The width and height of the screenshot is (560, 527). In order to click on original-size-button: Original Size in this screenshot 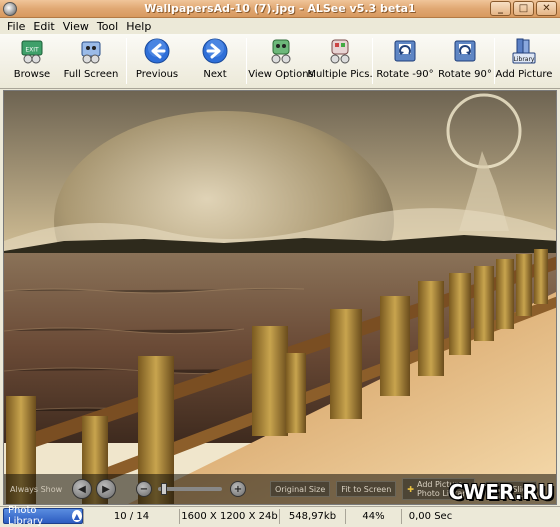, I will do `click(300, 489)`.